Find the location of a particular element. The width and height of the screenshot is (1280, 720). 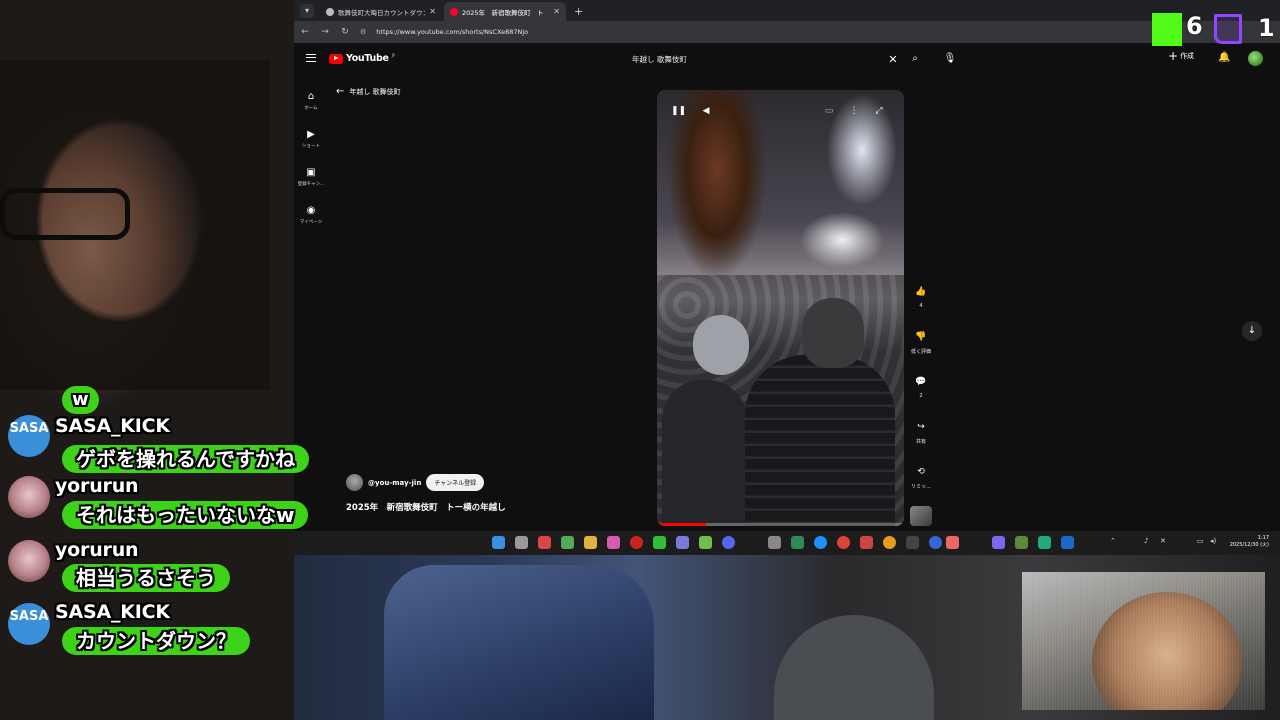

youtube-logo: YouTube JP is located at coordinates (362, 58).